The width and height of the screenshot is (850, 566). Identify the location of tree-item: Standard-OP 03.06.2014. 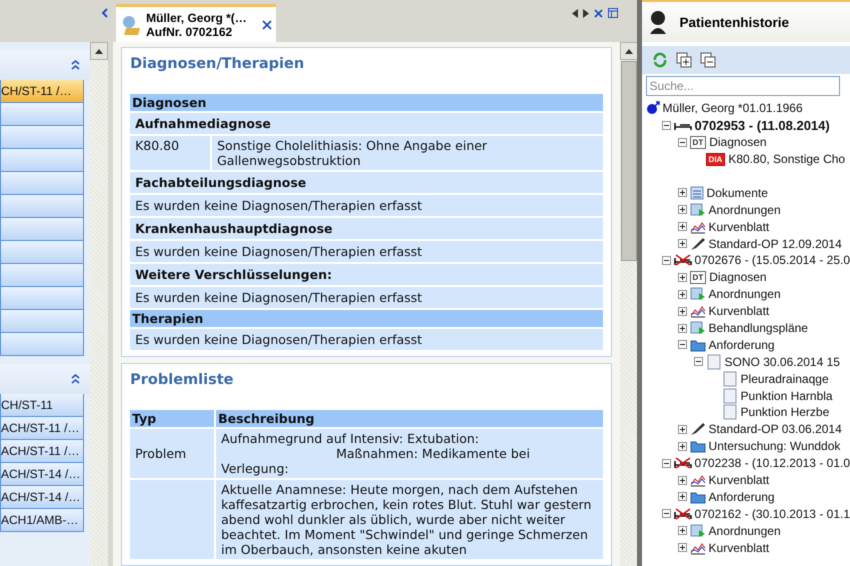
(775, 429).